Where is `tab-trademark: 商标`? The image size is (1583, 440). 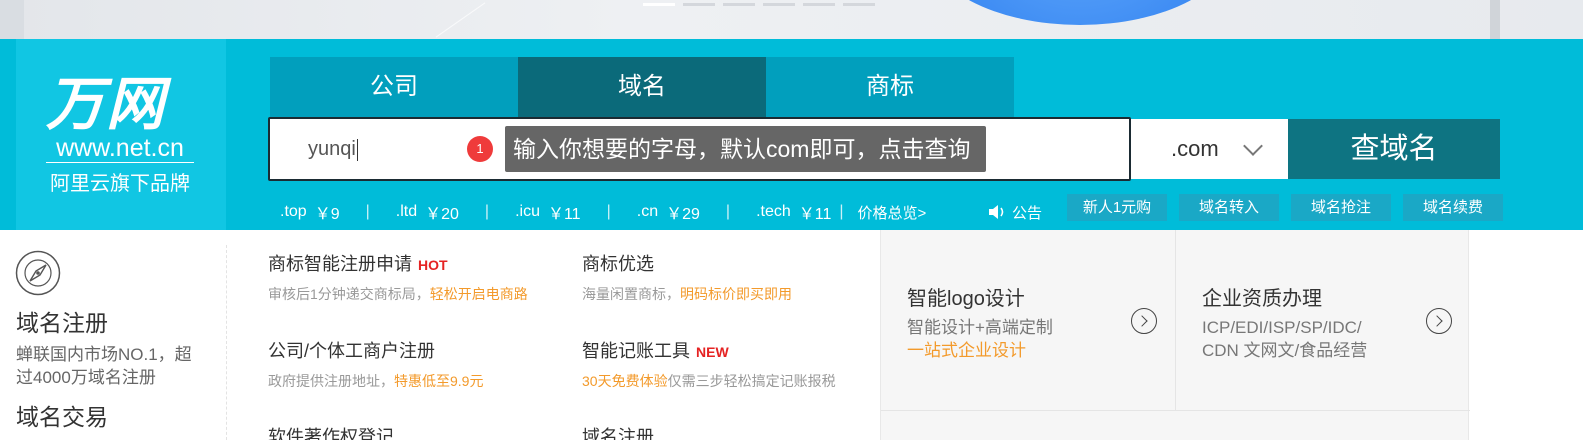 tab-trademark: 商标 is located at coordinates (890, 87).